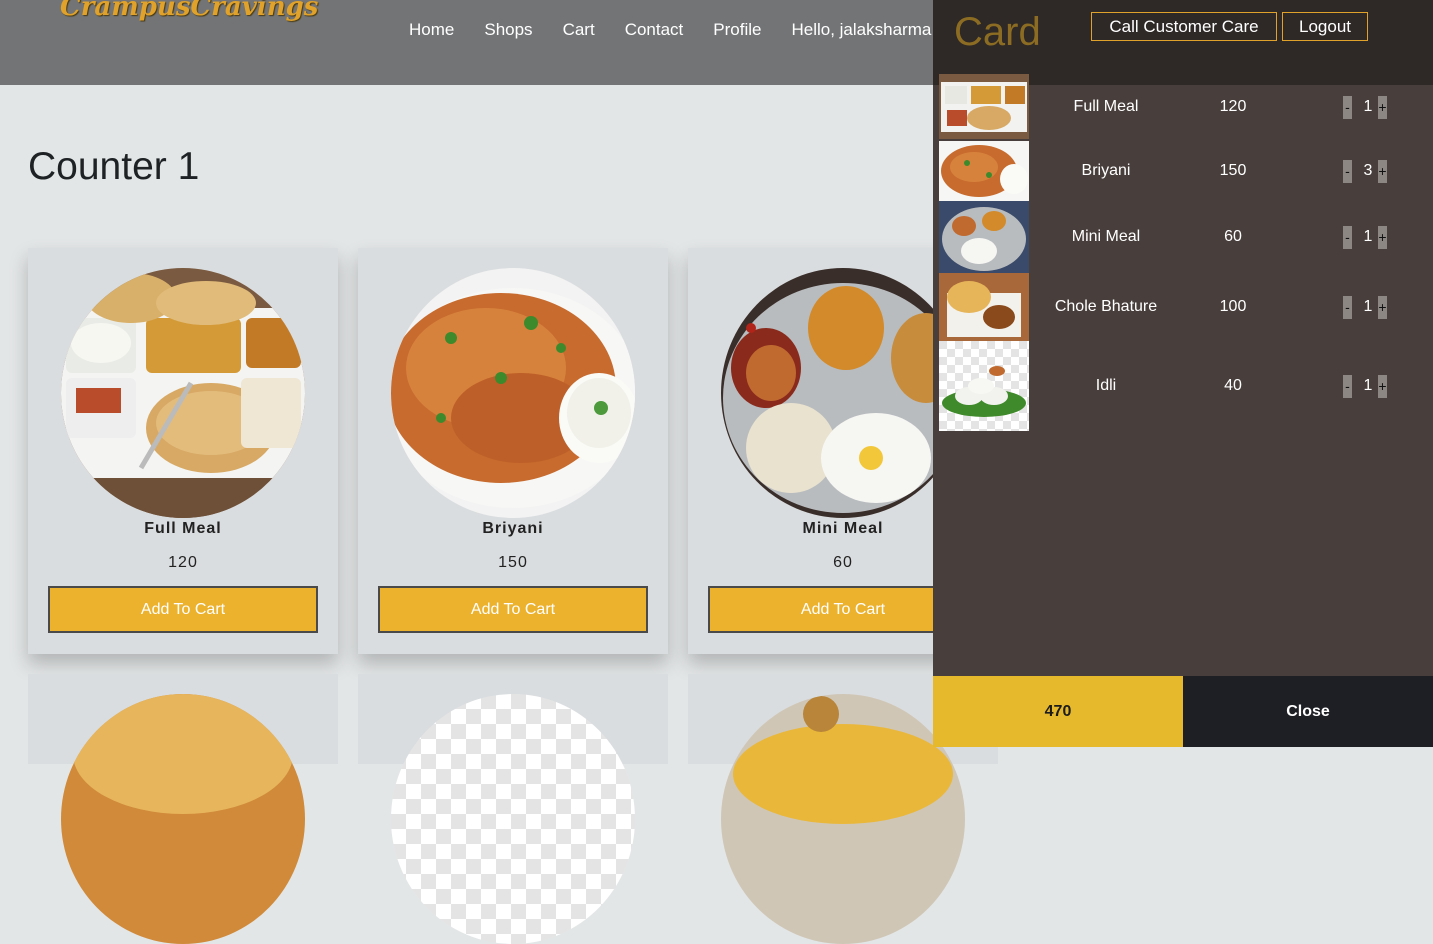 The image size is (1433, 944). Describe the element at coordinates (1179, 307) in the screenshot. I see `cart-item-row: Chole Bhature 100 - 1 +` at that location.